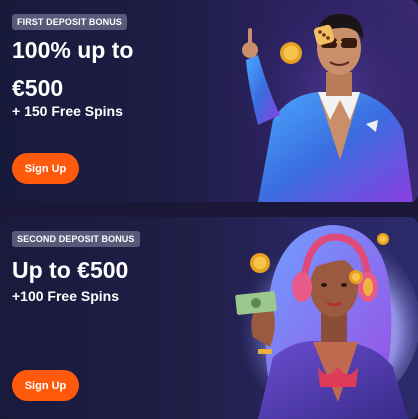 The image size is (418, 419). I want to click on free-spins-text: +100 Free Spins, so click(66, 296).